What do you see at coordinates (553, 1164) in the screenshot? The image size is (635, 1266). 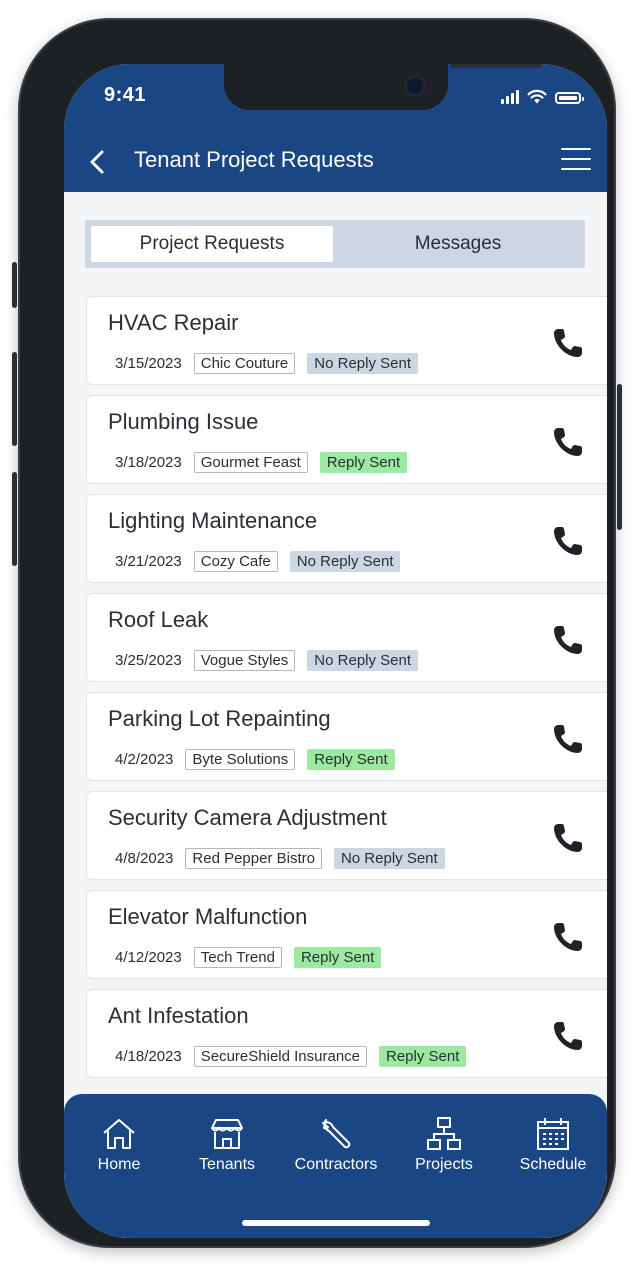 I see `tab-schedule-label: Schedule` at bounding box center [553, 1164].